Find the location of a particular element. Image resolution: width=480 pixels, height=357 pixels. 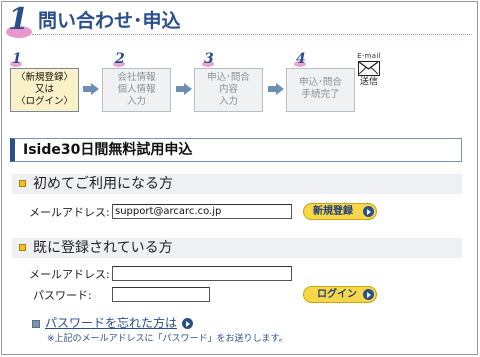

step-2-box: 会社情報 個人情報 入力 is located at coordinates (136, 90).